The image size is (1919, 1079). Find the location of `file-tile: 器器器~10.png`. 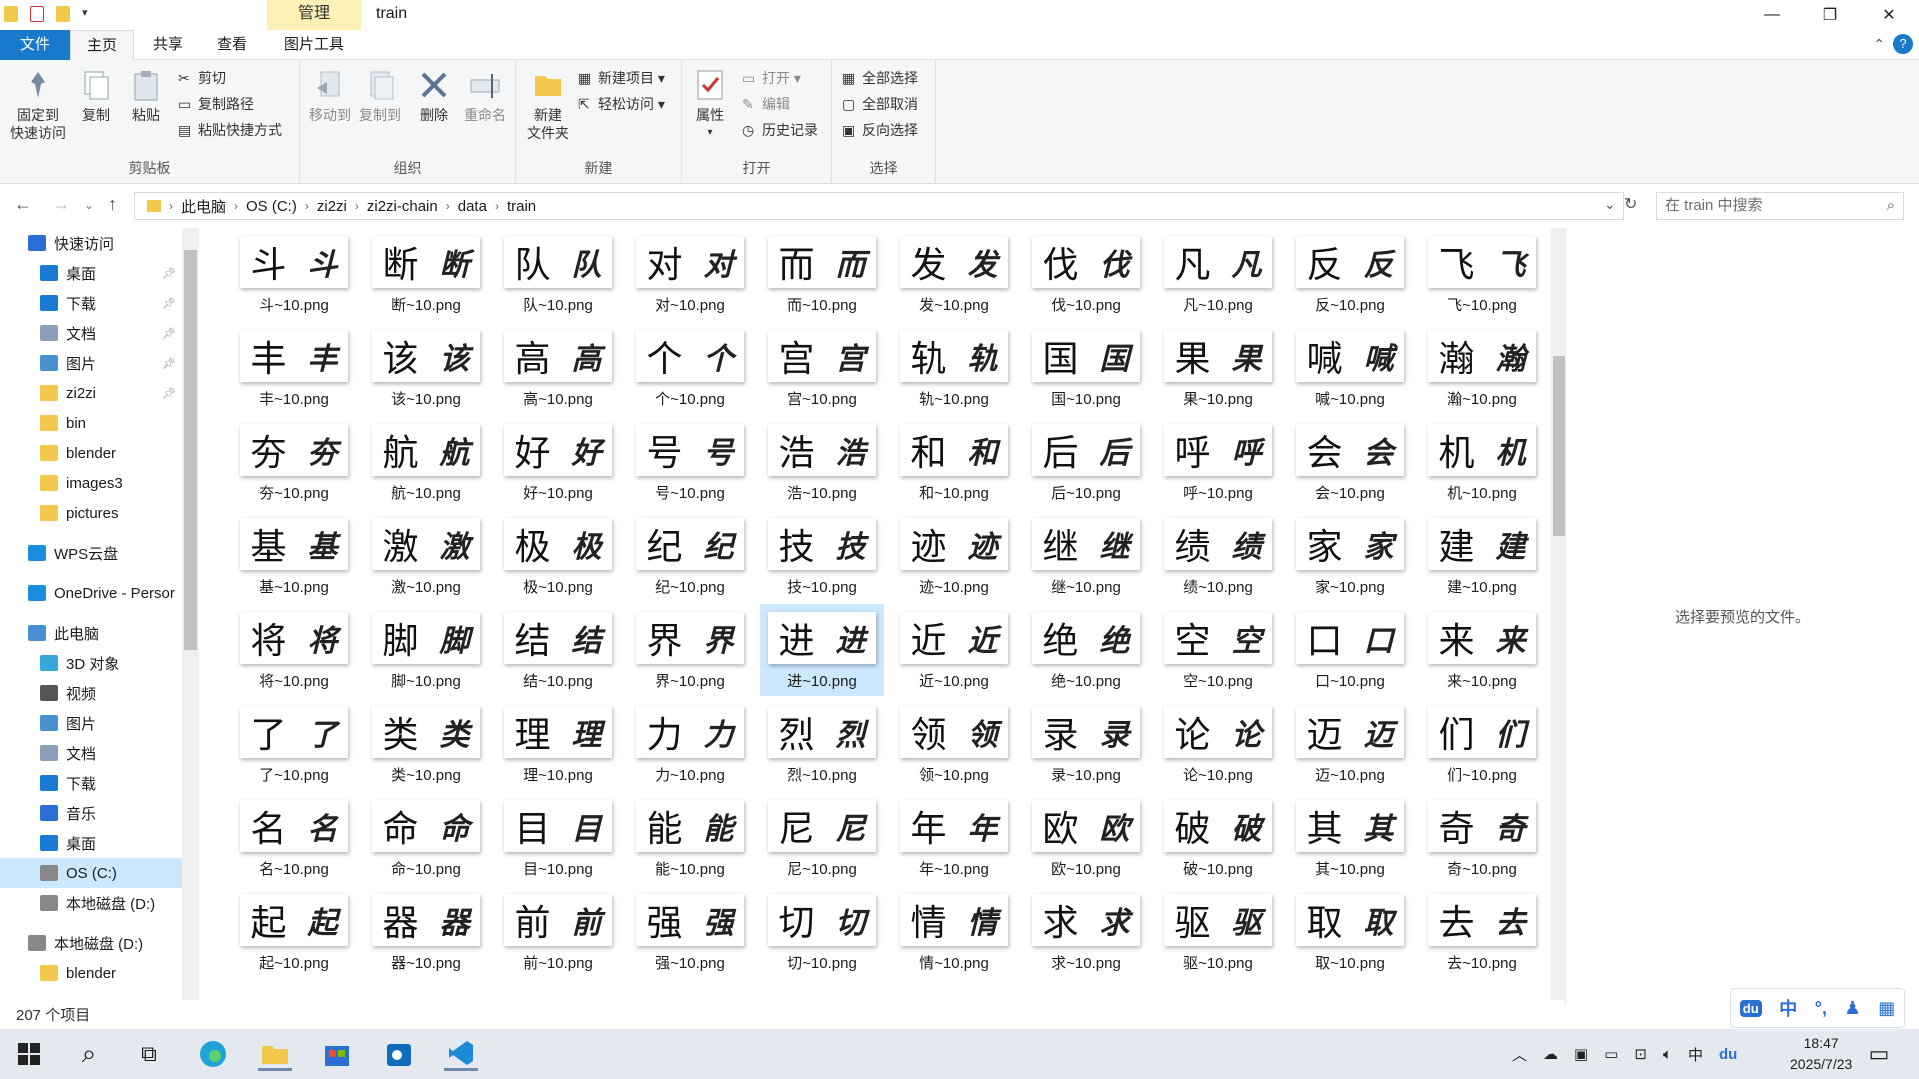

file-tile: 器器器~10.png is located at coordinates (426, 932).